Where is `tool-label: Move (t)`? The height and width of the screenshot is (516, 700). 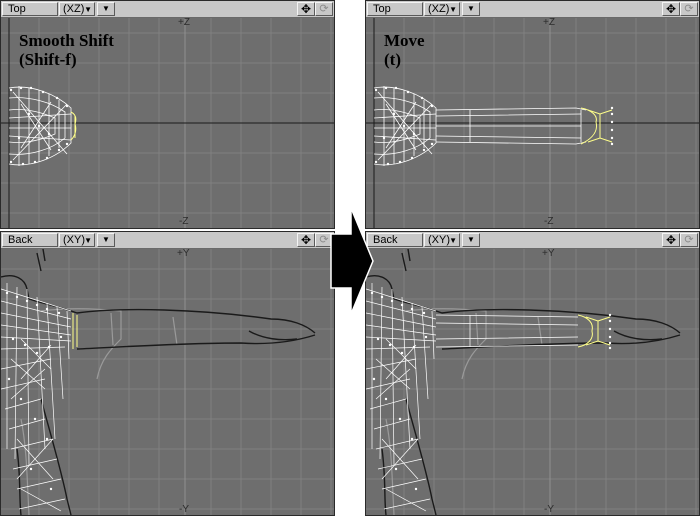 tool-label: Move (t) is located at coordinates (404, 50).